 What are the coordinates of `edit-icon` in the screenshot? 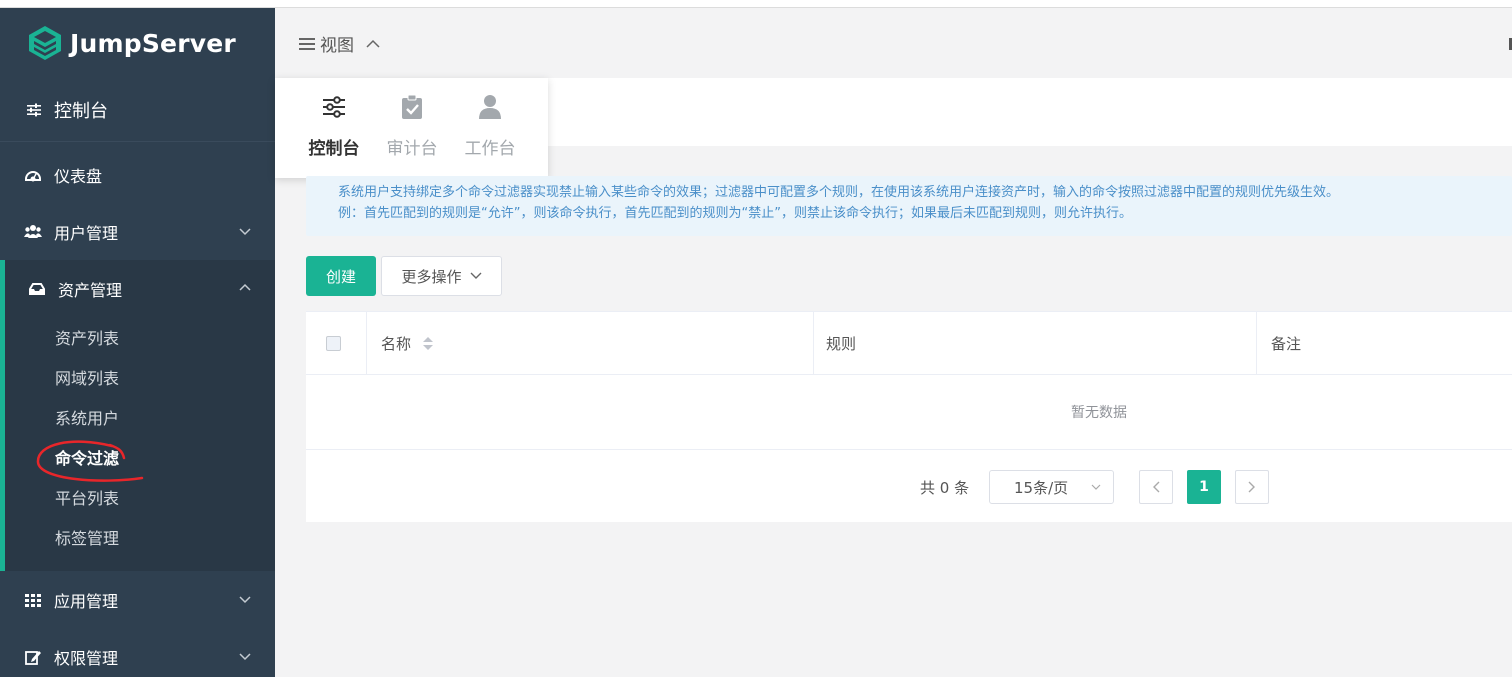 It's located at (33, 657).